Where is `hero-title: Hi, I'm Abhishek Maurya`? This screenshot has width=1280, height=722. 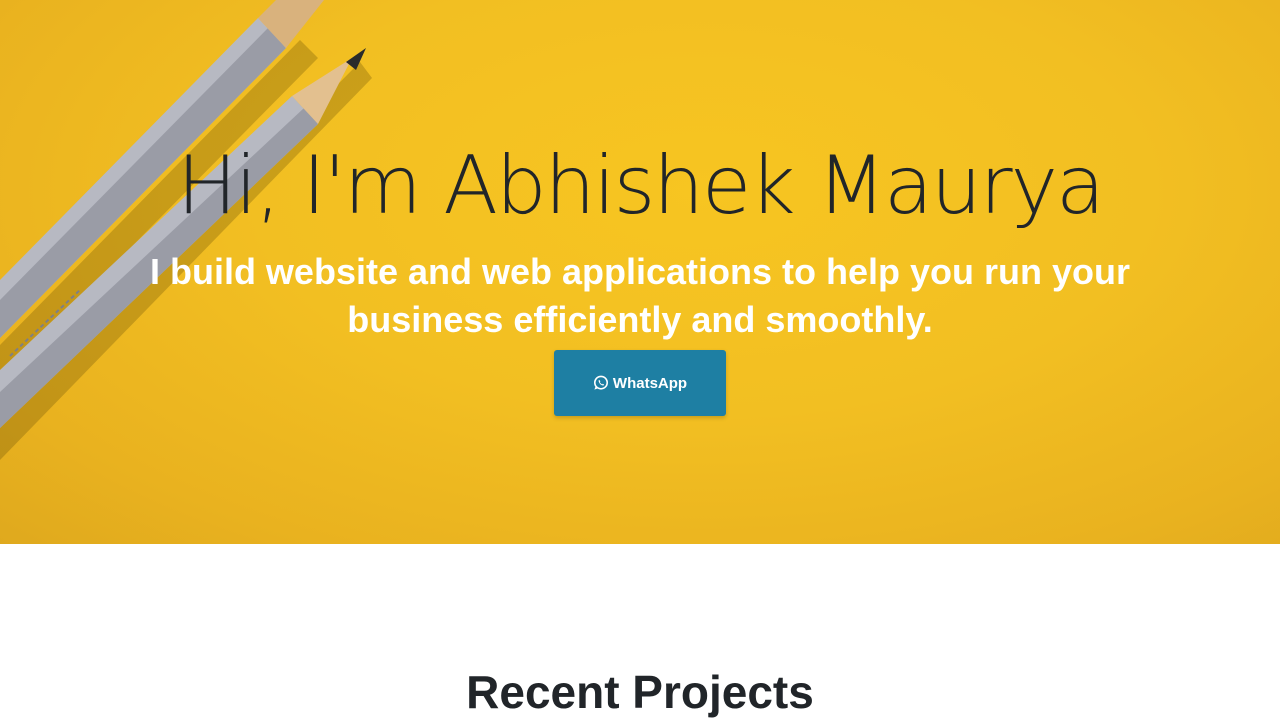
hero-title: Hi, I'm Abhishek Maurya is located at coordinates (641, 185).